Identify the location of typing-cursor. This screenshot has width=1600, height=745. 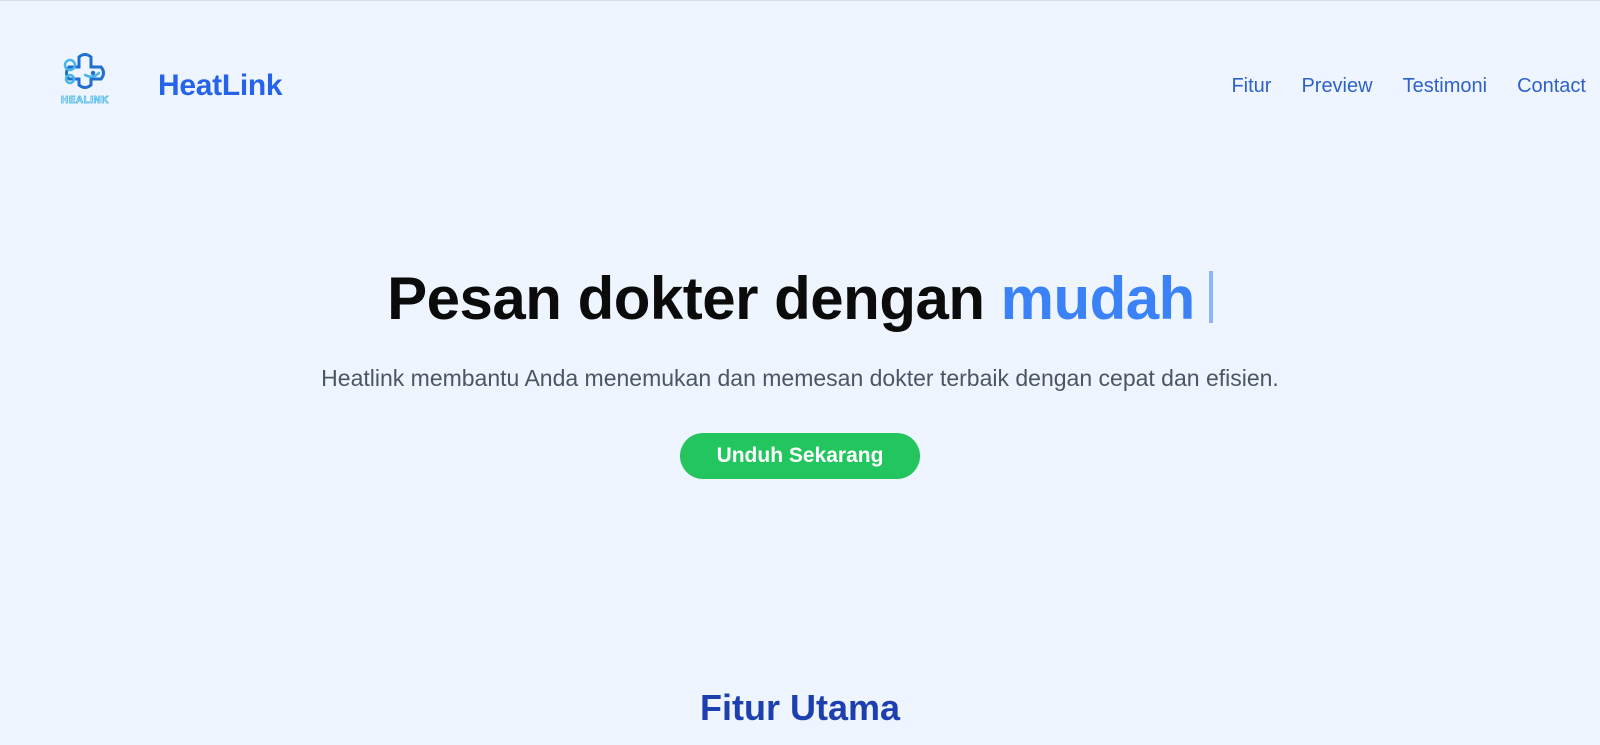
(1210, 297).